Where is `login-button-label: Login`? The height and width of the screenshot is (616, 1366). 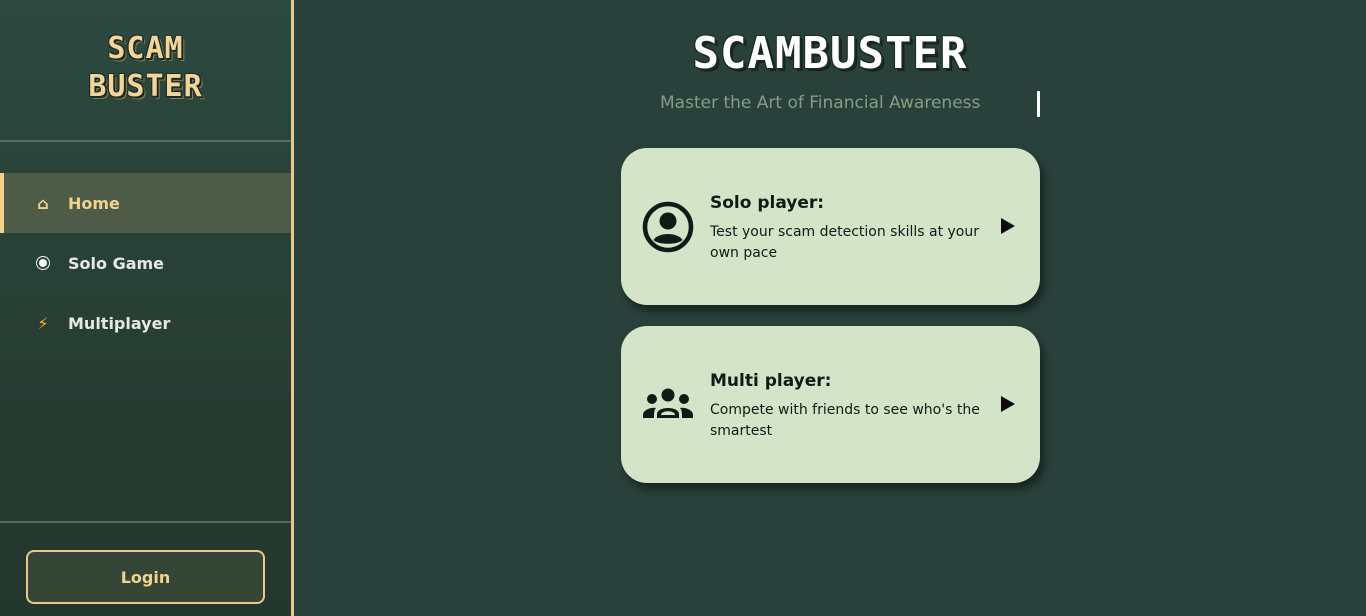
login-button-label: Login is located at coordinates (145, 577).